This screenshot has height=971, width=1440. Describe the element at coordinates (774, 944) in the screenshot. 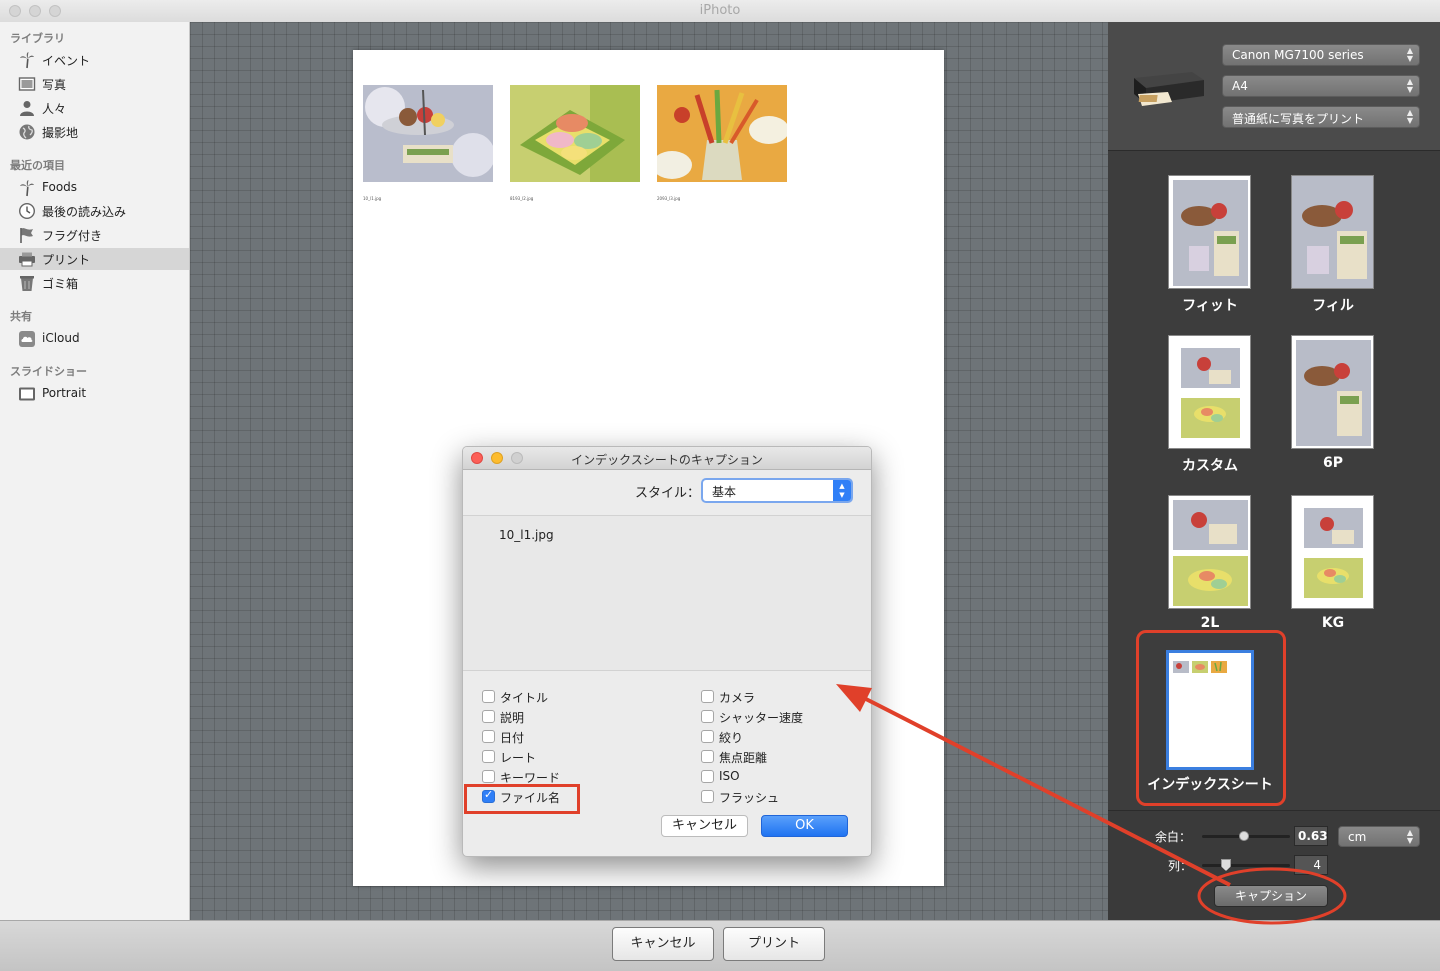

I see `print-button: プリント` at that location.